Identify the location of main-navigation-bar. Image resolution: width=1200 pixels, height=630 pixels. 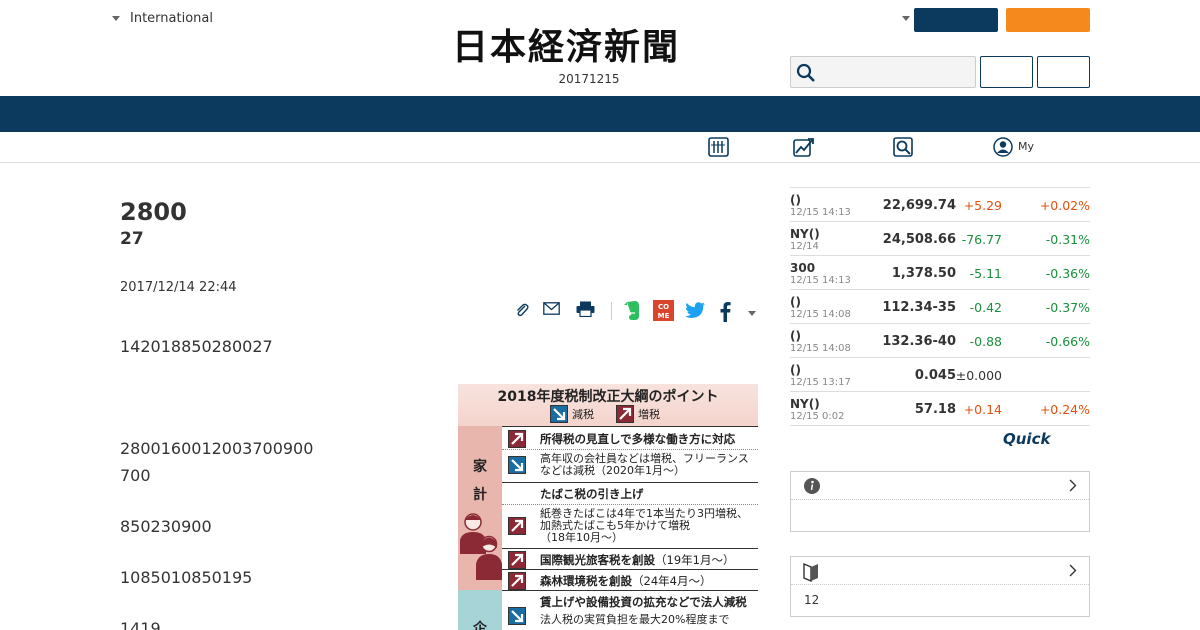
(600, 114).